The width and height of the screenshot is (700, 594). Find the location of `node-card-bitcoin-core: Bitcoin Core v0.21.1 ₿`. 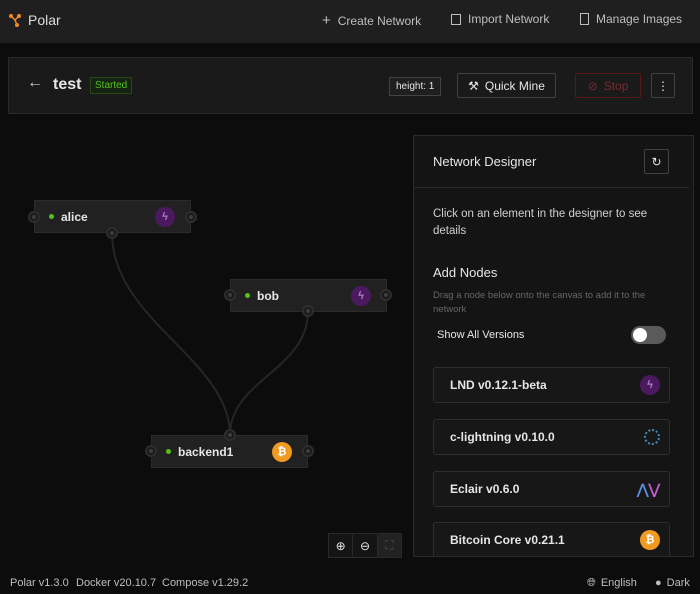

node-card-bitcoin-core: Bitcoin Core v0.21.1 ₿ is located at coordinates (551, 539).